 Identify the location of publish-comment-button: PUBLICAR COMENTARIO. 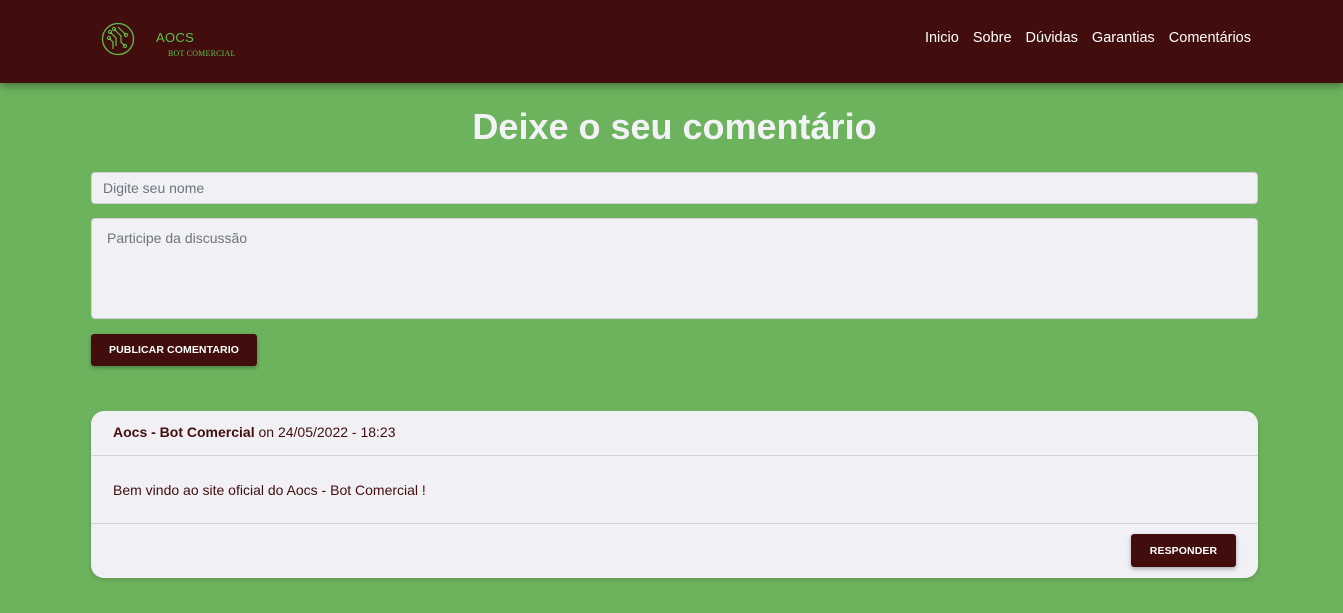
(174, 350).